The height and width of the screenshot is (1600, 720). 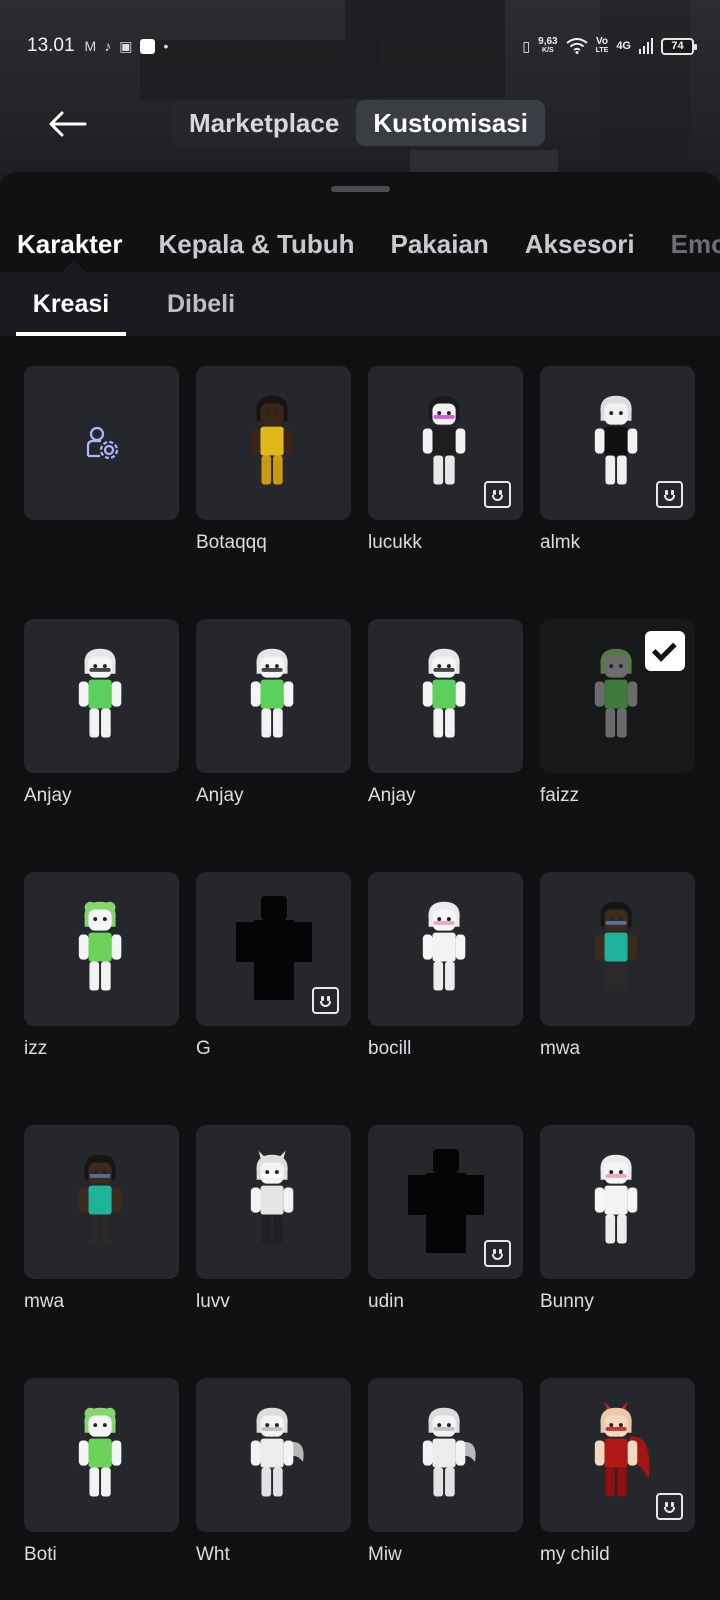 I want to click on character-name: faizz, so click(x=560, y=795).